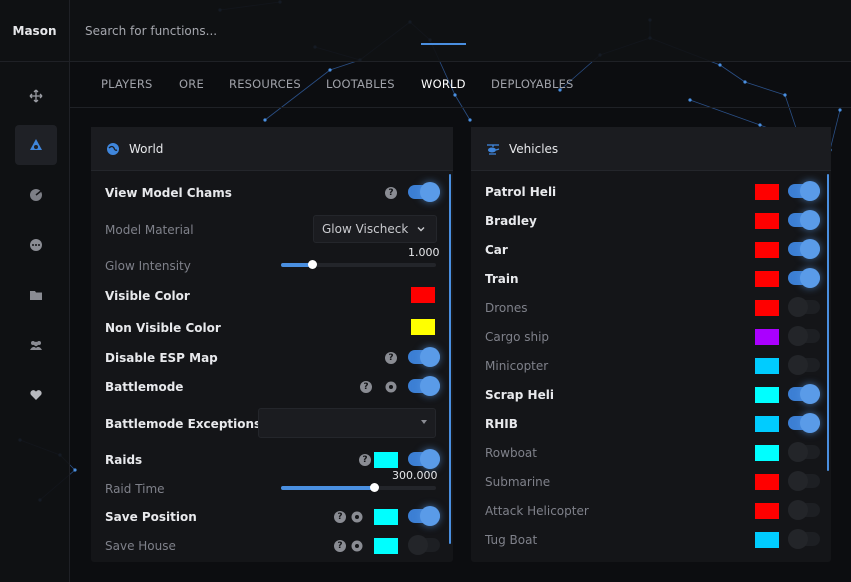  What do you see at coordinates (767, 279) in the screenshot?
I see `color-swatch-train` at bounding box center [767, 279].